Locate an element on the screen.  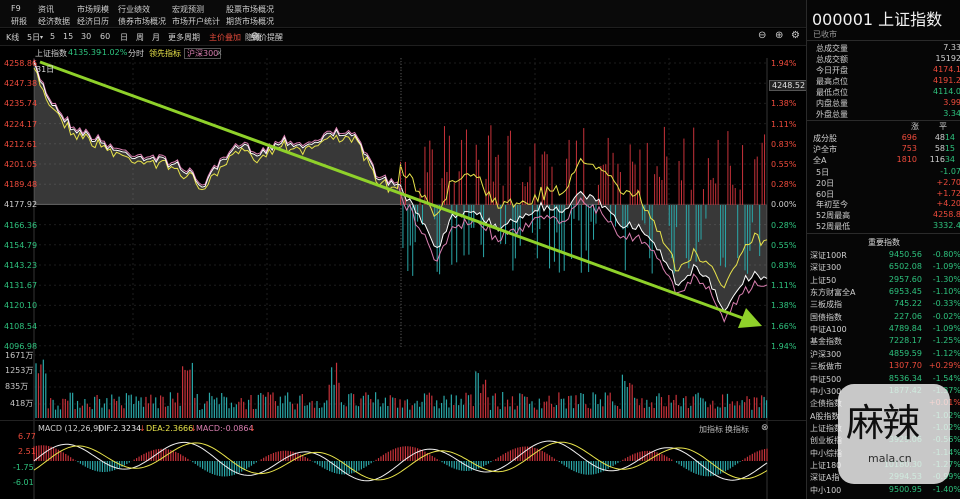
menu-item-research: 研报 is located at coordinates (19, 21).